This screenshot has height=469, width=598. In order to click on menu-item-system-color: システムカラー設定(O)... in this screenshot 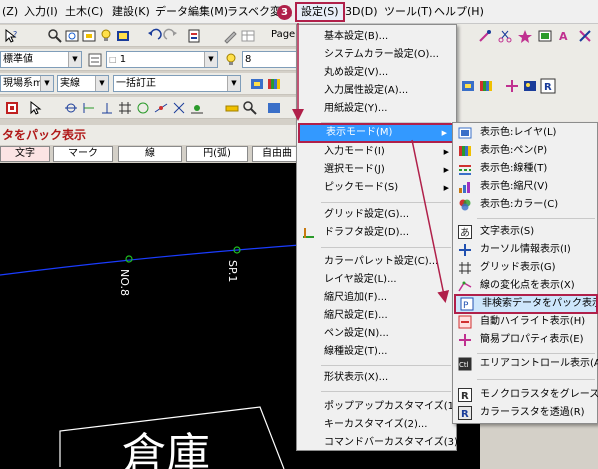, I will do `click(376, 55)`.